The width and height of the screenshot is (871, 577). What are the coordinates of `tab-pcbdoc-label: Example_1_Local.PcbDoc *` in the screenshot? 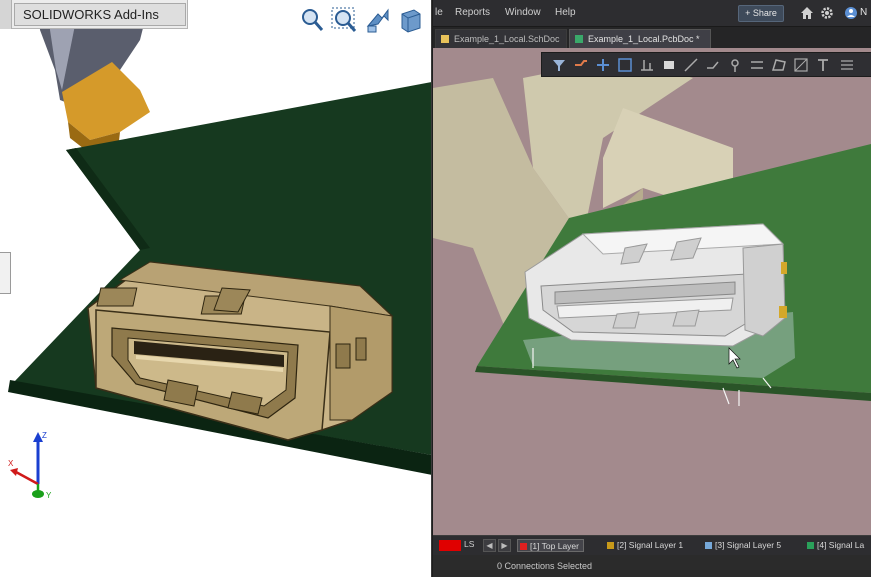 It's located at (644, 39).